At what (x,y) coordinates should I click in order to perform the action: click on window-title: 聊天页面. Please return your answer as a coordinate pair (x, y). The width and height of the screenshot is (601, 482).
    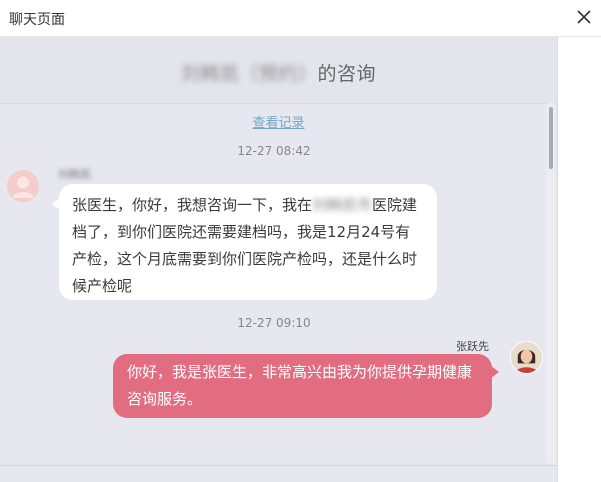
    Looking at the image, I should click on (37, 20).